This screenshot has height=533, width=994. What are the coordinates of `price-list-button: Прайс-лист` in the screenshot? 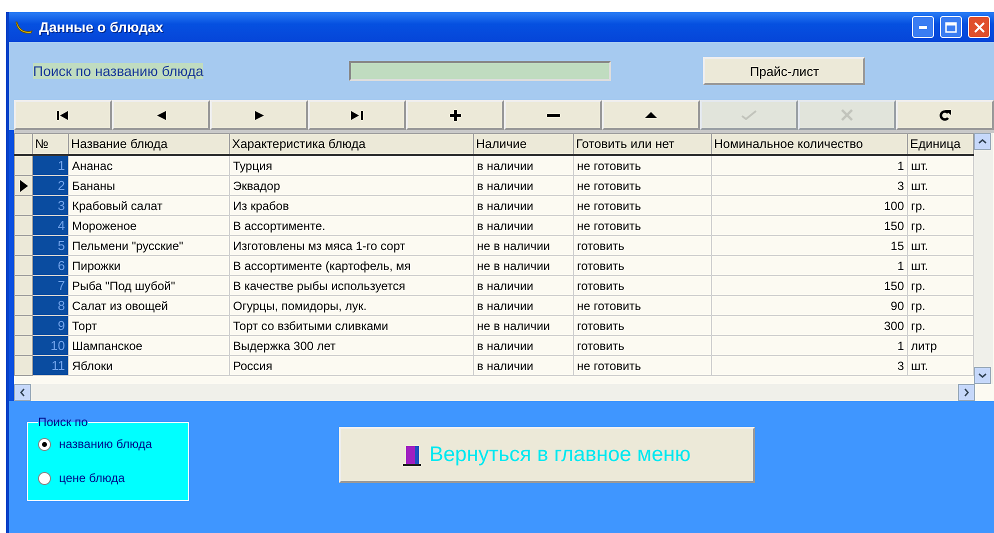 It's located at (784, 71).